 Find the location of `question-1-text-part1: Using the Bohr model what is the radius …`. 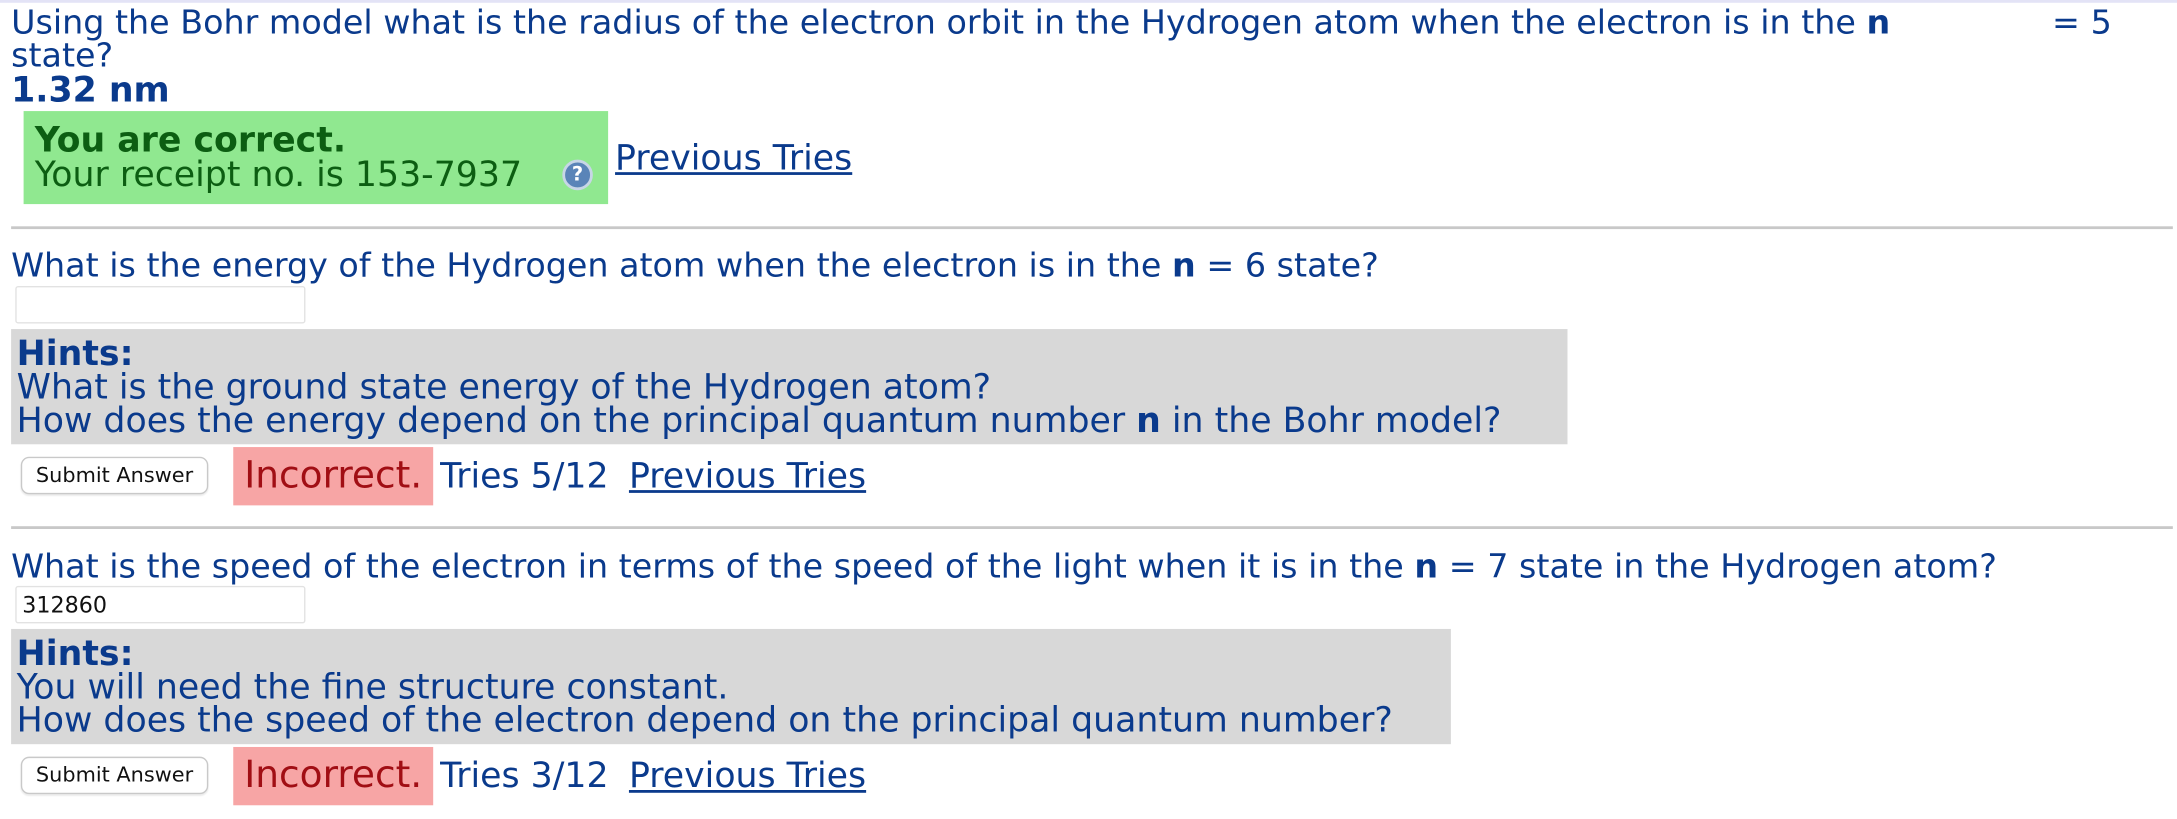

question-1-text-part1: Using the Bohr model what is the radius … is located at coordinates (939, 22).